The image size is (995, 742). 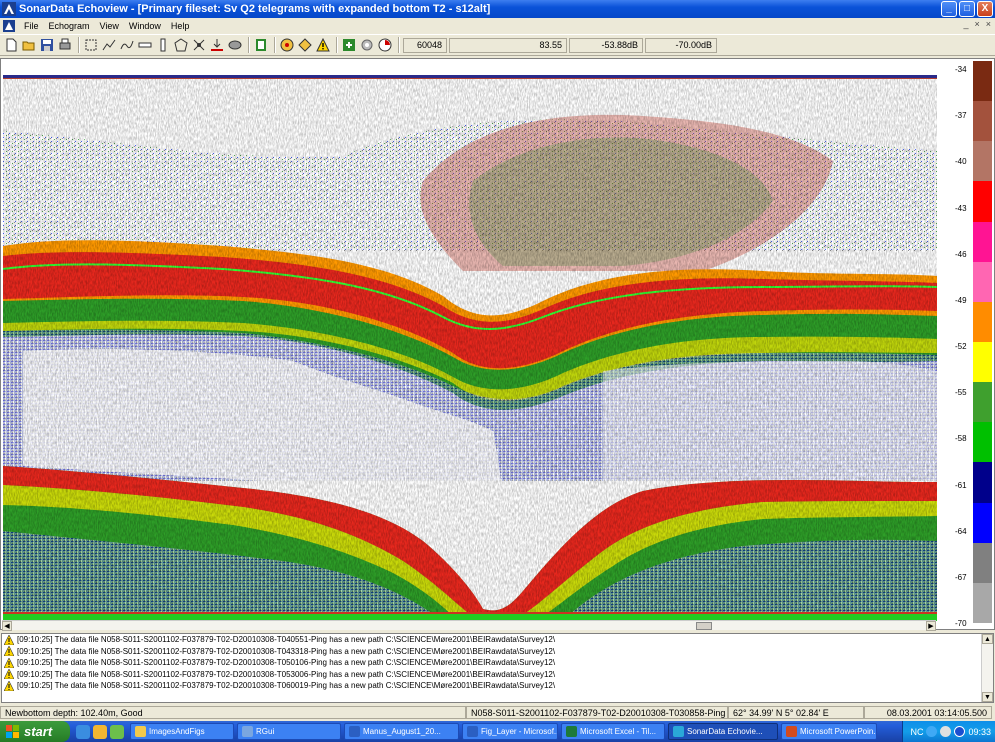 What do you see at coordinates (235, 45) in the screenshot?
I see `region-icon` at bounding box center [235, 45].